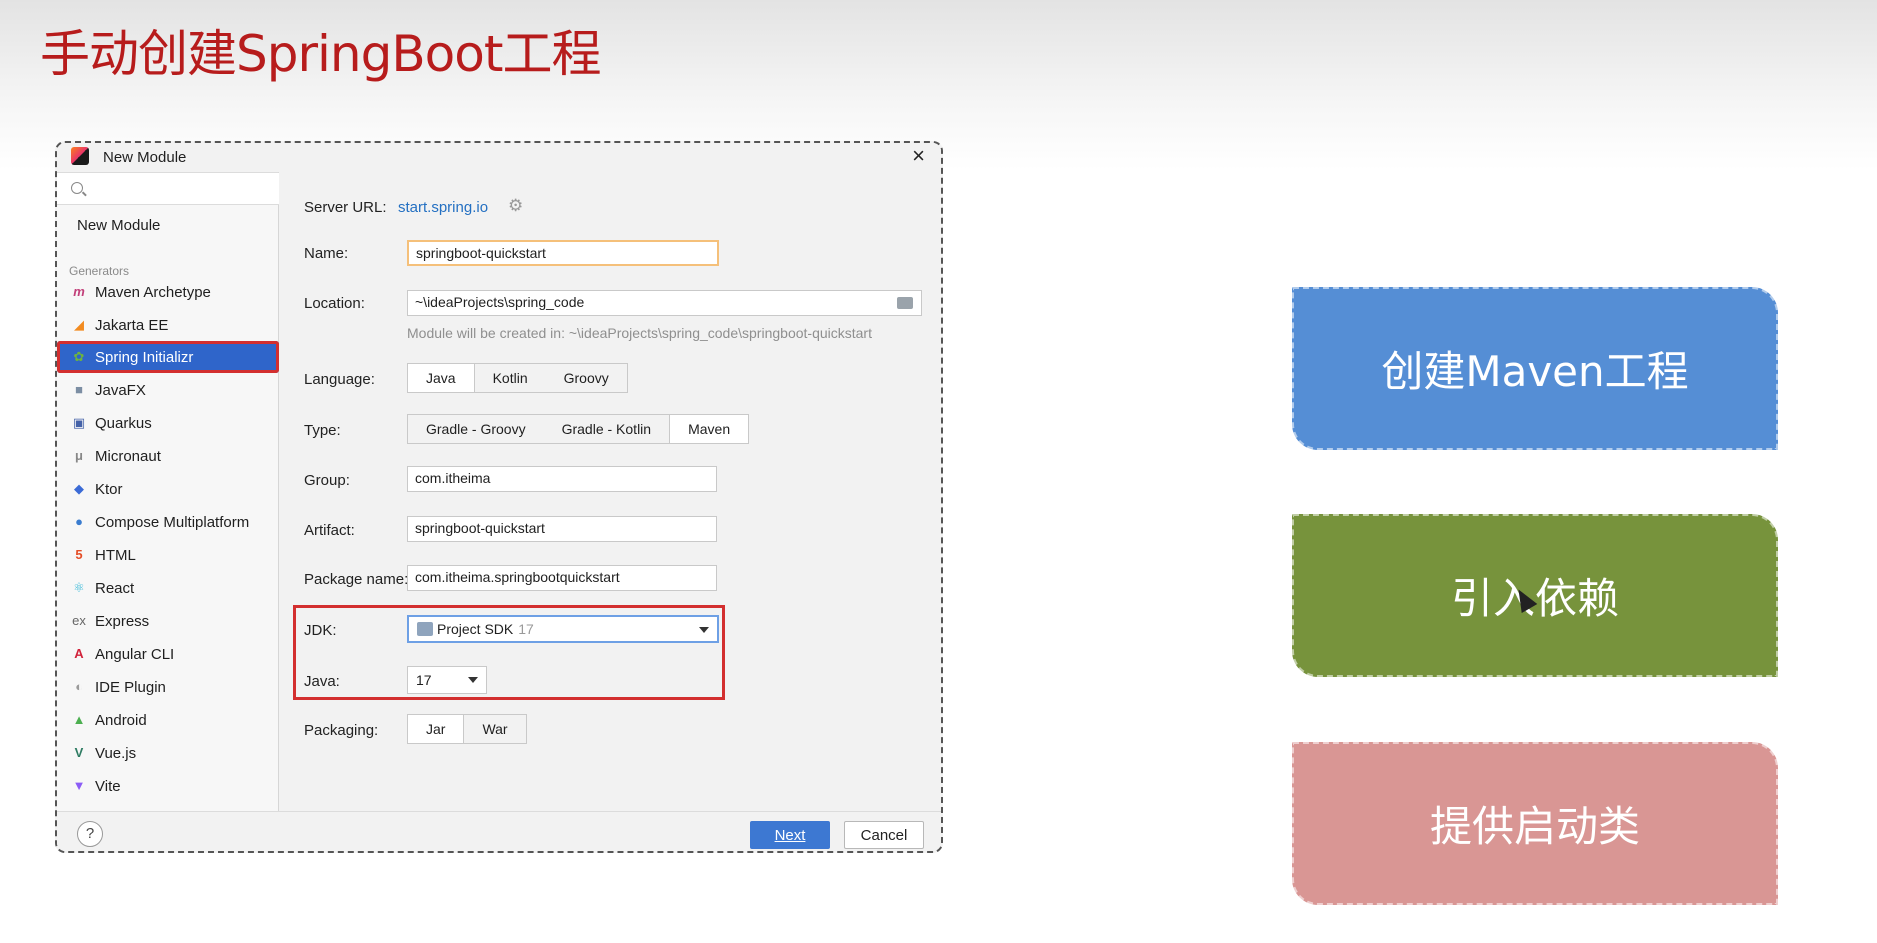 This screenshot has width=1877, height=943. I want to click on sidebar-item-ide-plugin: ◐ IDE Plugin, so click(168, 687).